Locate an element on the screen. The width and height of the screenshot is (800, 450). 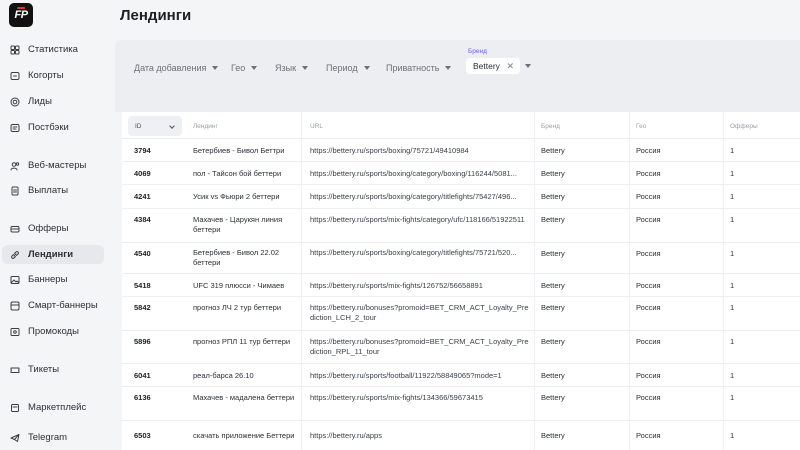
sidebar-item-5: Выплаты is located at coordinates (53, 190).